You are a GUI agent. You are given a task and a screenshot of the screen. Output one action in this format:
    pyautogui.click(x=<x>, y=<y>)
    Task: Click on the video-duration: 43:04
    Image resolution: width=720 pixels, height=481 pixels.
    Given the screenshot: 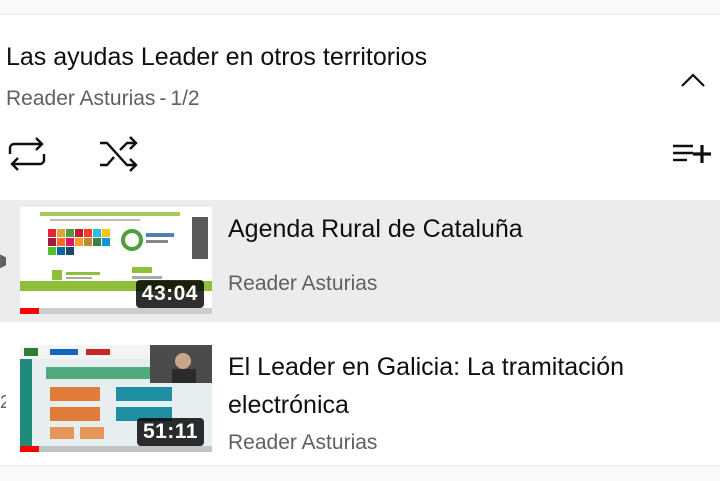 What is the action you would take?
    pyautogui.click(x=169, y=294)
    